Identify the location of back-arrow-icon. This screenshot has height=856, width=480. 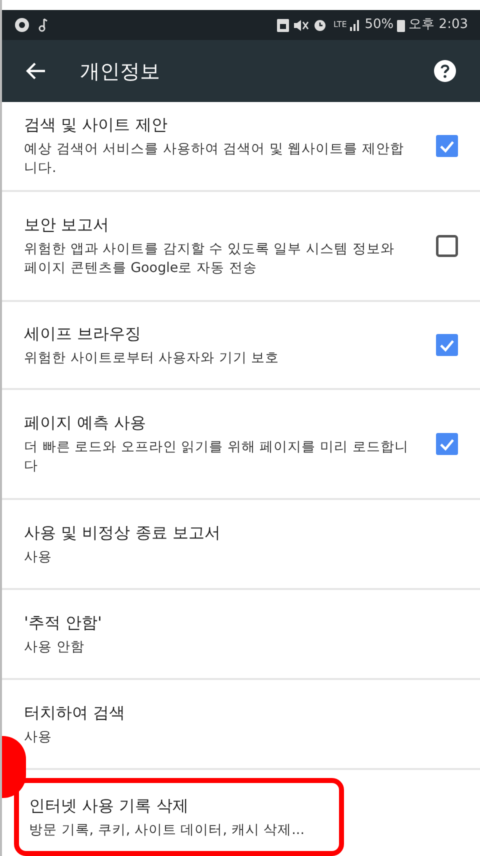
(36, 71).